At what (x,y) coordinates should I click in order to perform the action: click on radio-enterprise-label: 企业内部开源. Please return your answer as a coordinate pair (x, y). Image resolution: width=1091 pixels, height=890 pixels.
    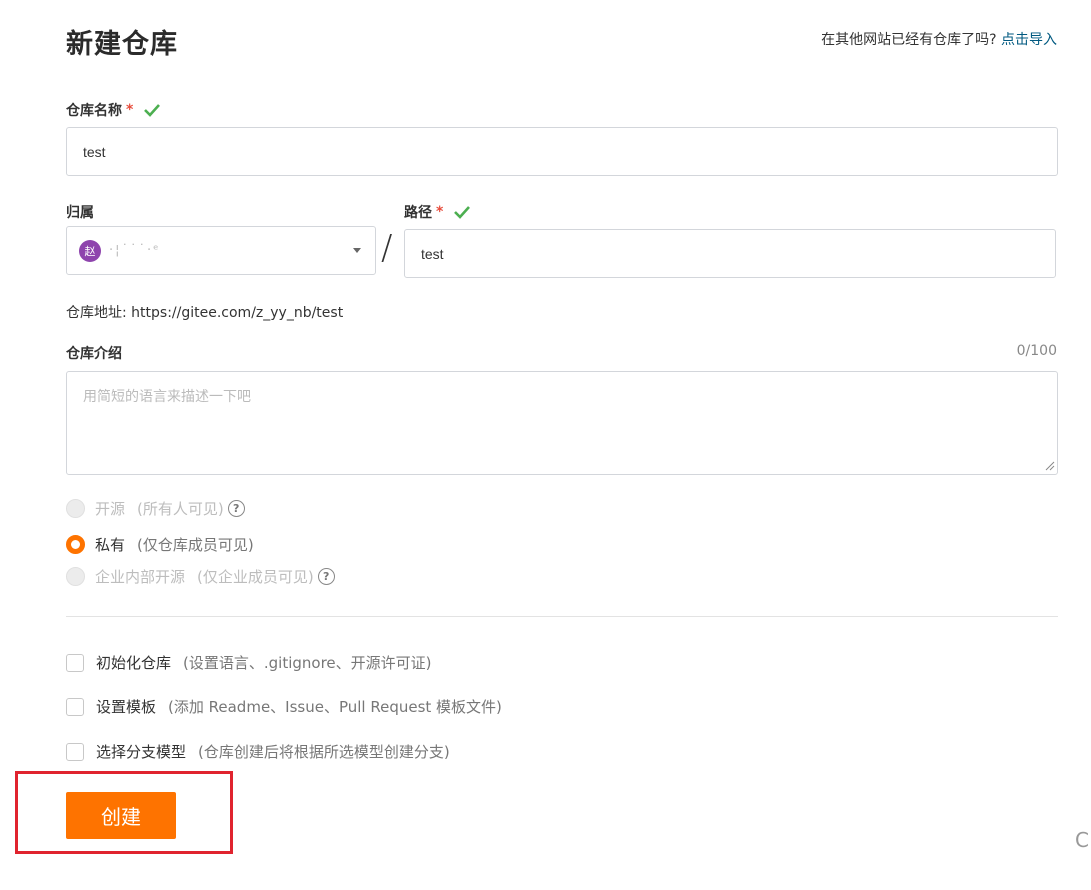
    Looking at the image, I should click on (140, 577).